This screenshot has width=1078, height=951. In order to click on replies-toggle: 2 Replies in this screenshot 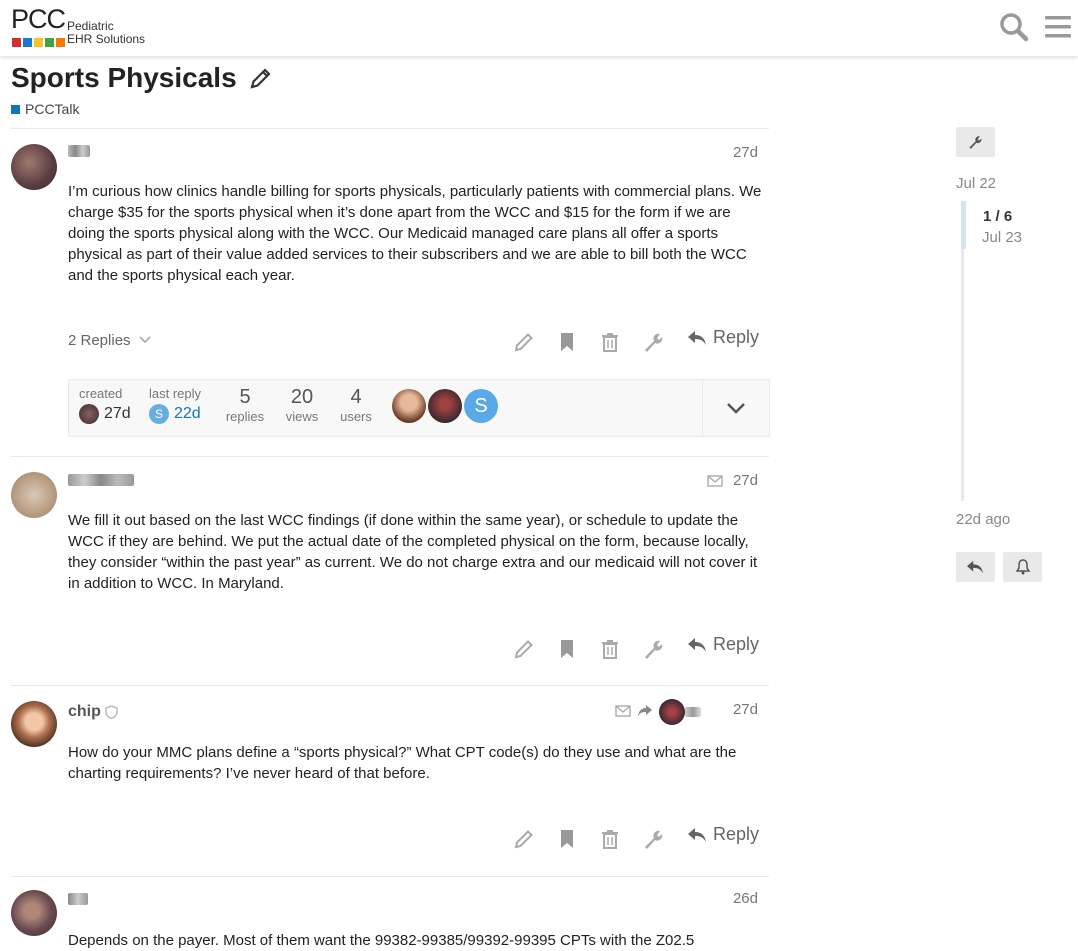, I will do `click(109, 340)`.